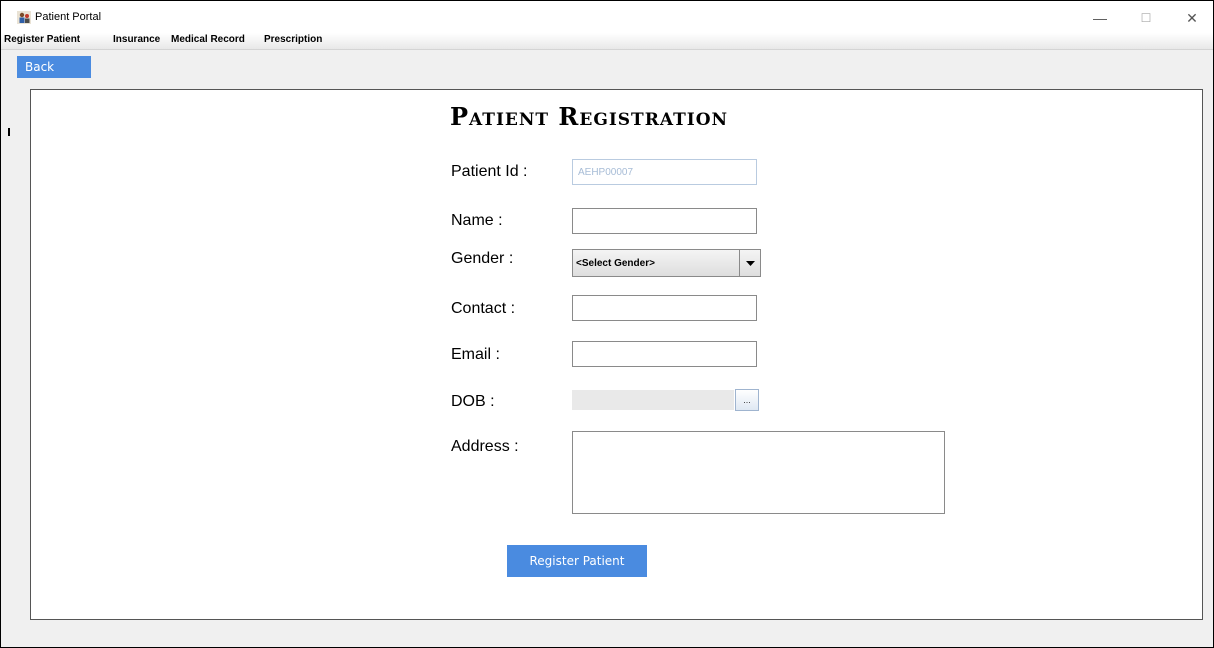 The height and width of the screenshot is (648, 1214). Describe the element at coordinates (208, 39) in the screenshot. I see `menu-medical-record: Medical Record` at that location.